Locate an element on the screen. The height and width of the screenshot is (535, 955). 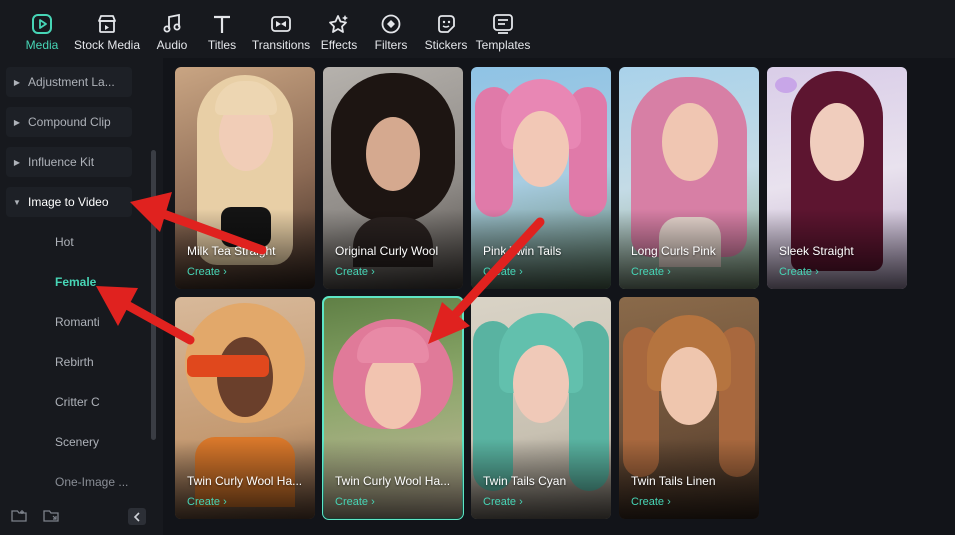
tab-templates: Templates is located at coordinates (503, 29).